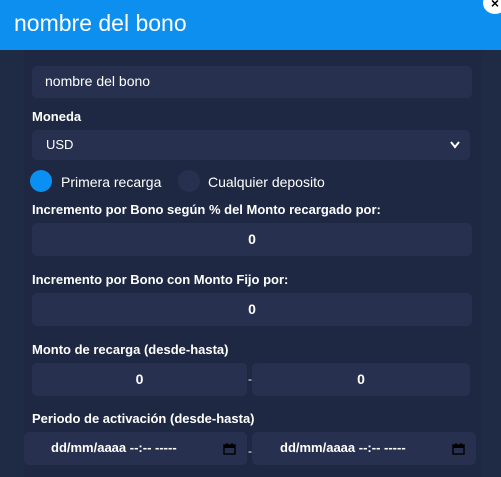  Describe the element at coordinates (361, 379) in the screenshot. I see `recharge-to-input: 0` at that location.